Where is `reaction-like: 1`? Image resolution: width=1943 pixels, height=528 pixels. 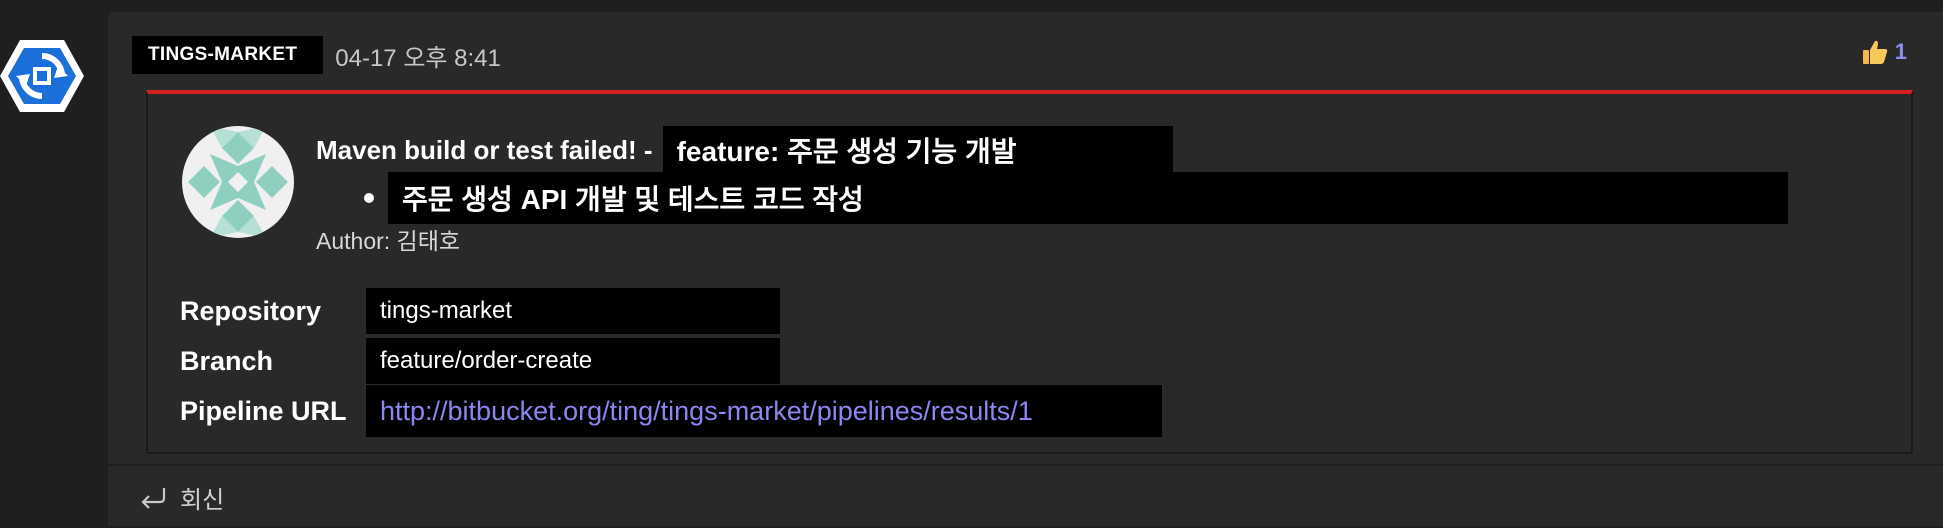 reaction-like: 1 is located at coordinates (1884, 52).